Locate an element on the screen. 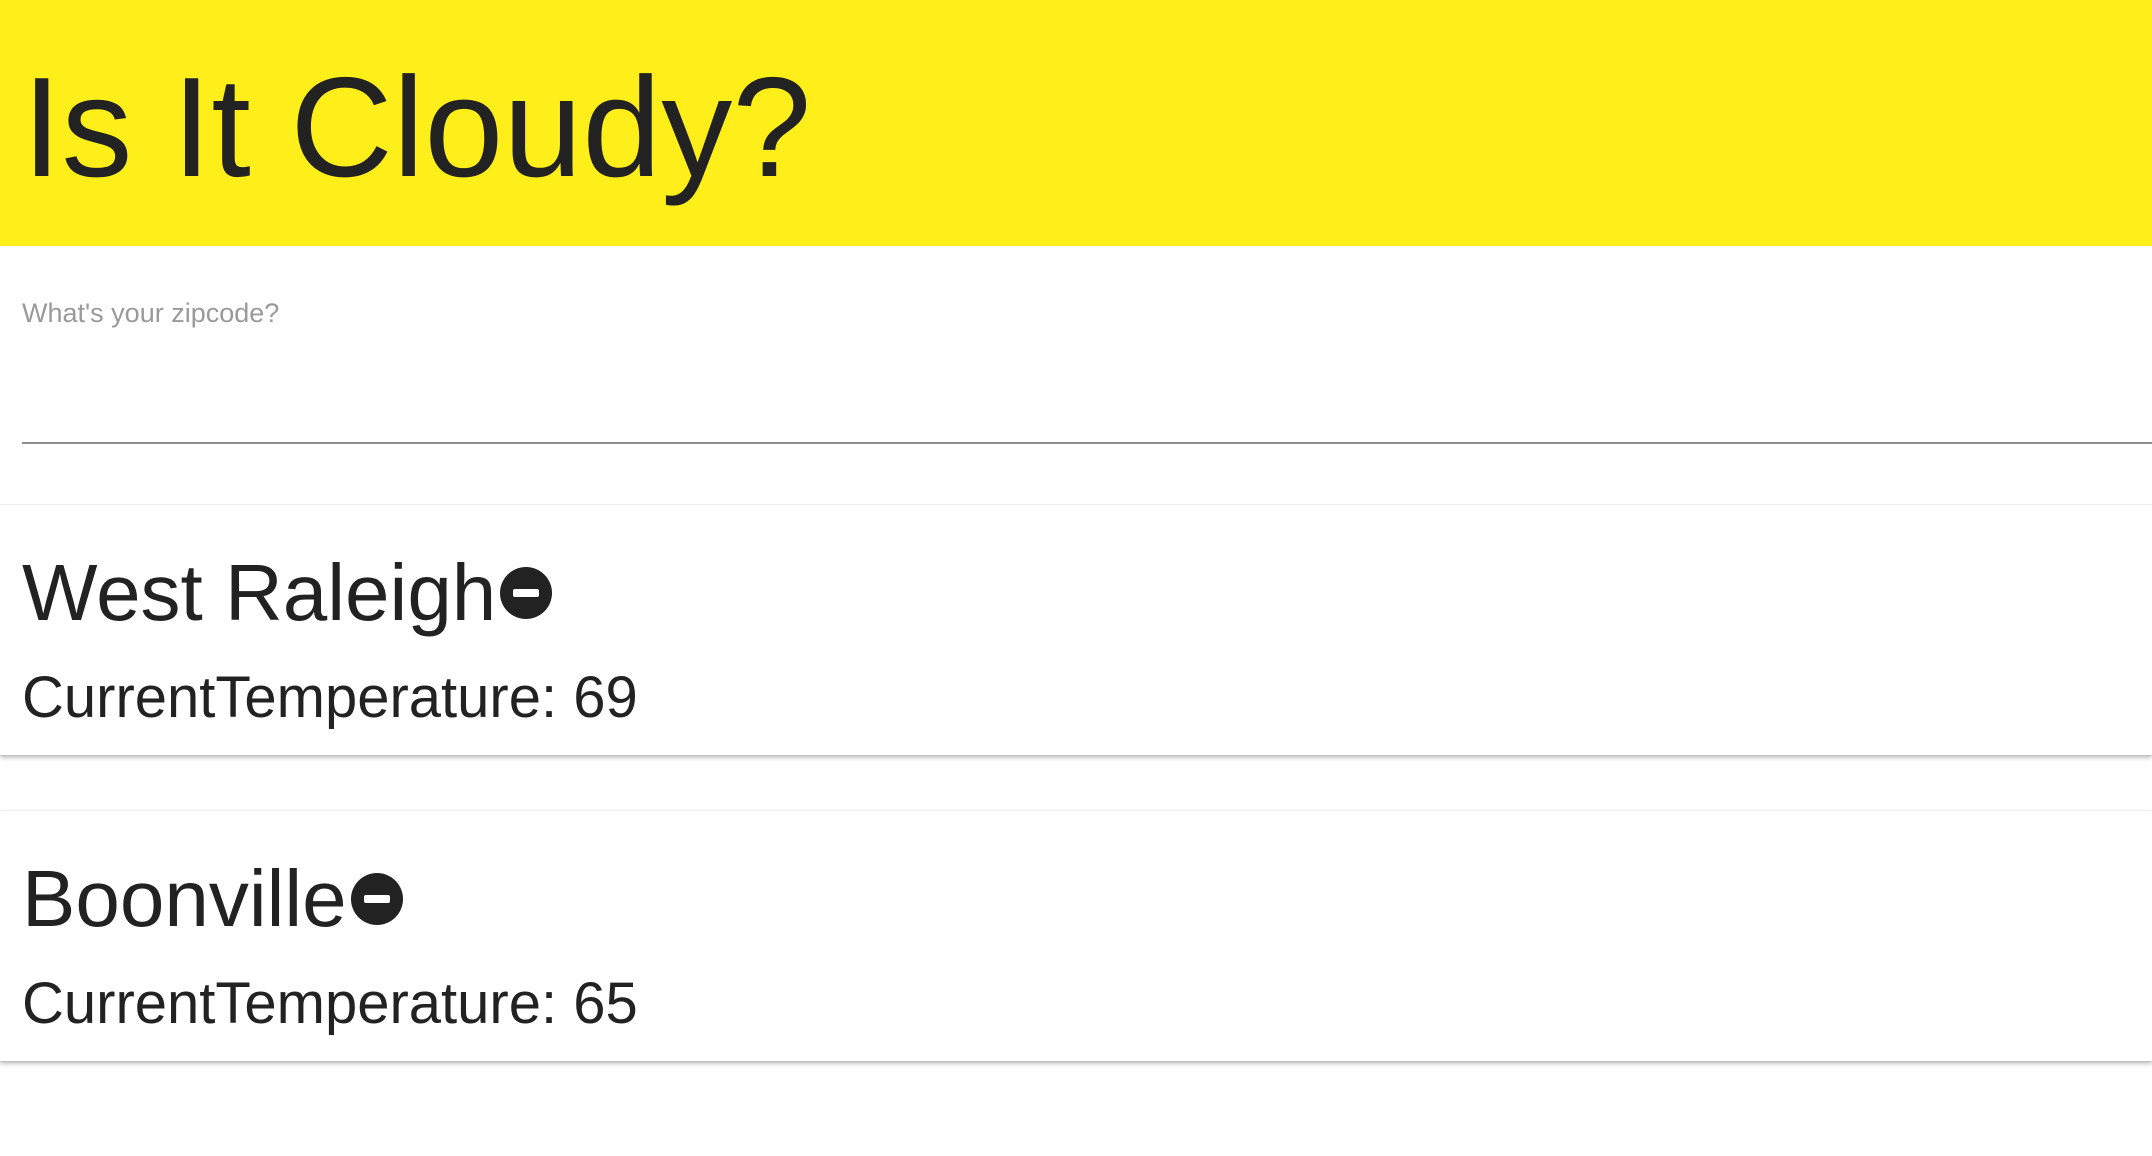  current-temperature: CurrentTemperature: 69 is located at coordinates (330, 698).